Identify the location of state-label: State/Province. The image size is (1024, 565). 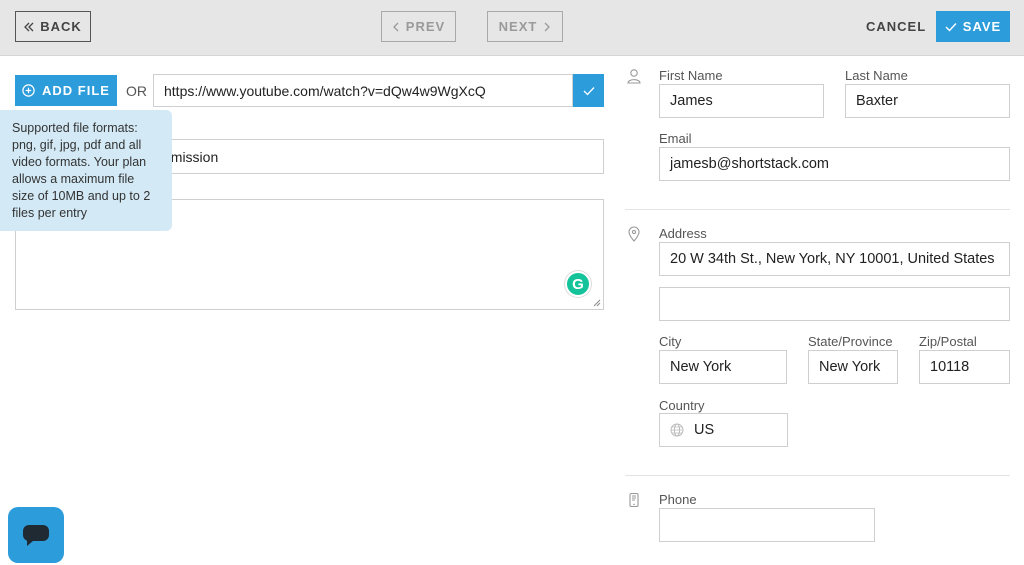
(850, 341).